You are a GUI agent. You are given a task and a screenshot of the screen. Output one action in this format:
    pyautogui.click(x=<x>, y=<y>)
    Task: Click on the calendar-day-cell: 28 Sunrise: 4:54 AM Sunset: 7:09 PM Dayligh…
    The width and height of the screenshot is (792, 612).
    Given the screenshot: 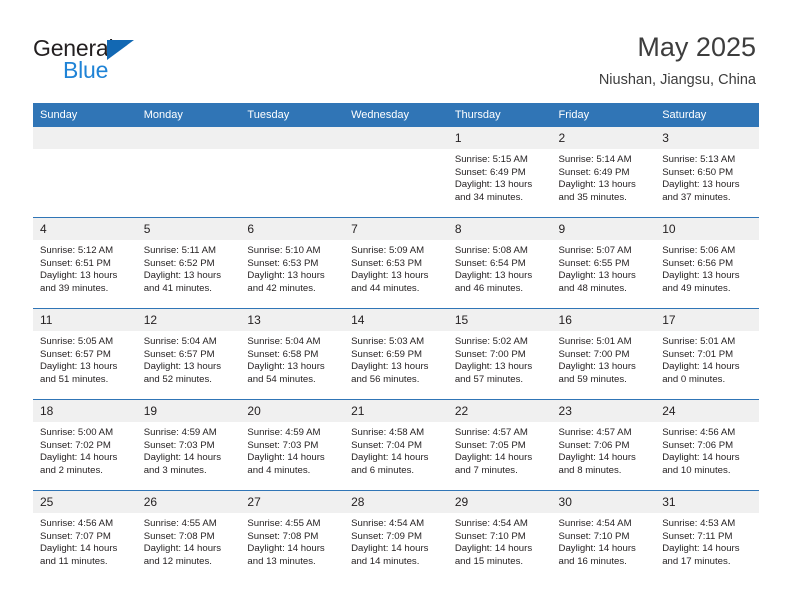 What is the action you would take?
    pyautogui.click(x=396, y=535)
    